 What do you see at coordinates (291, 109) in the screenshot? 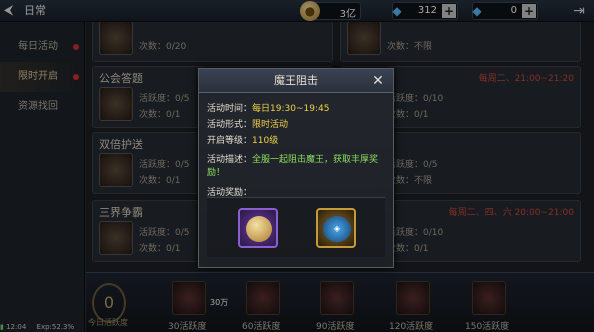
I see `field-value: 每日19:30~19:45` at bounding box center [291, 109].